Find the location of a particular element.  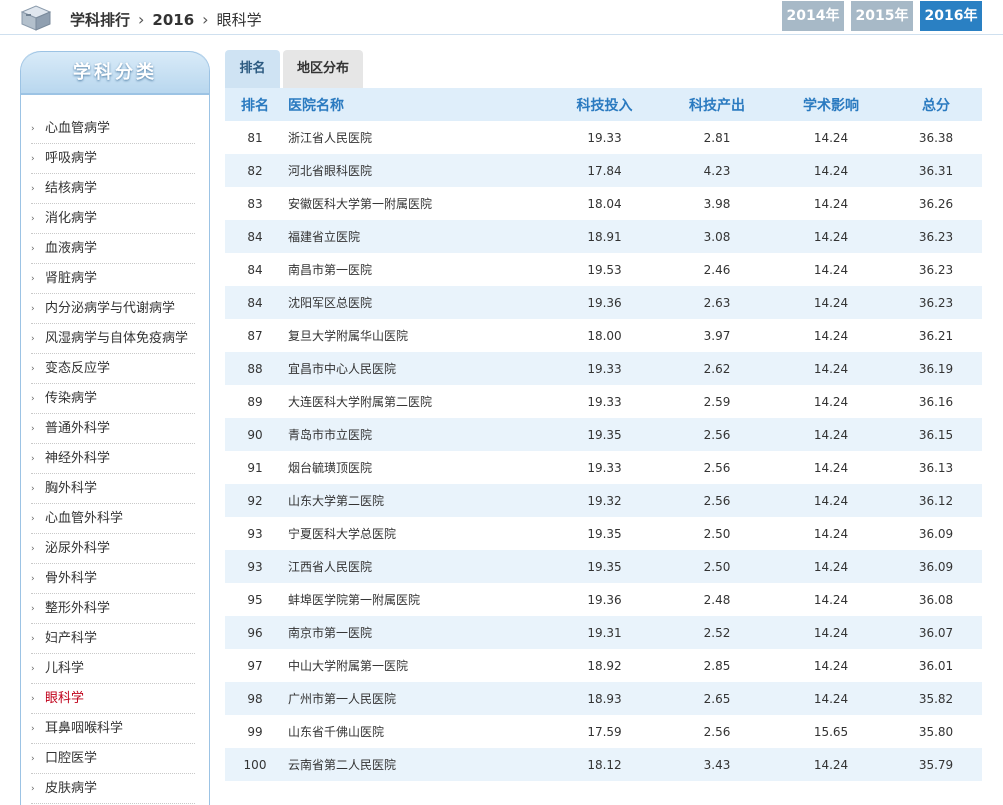

cell-name: 河北省眼科医院 is located at coordinates (416, 170).